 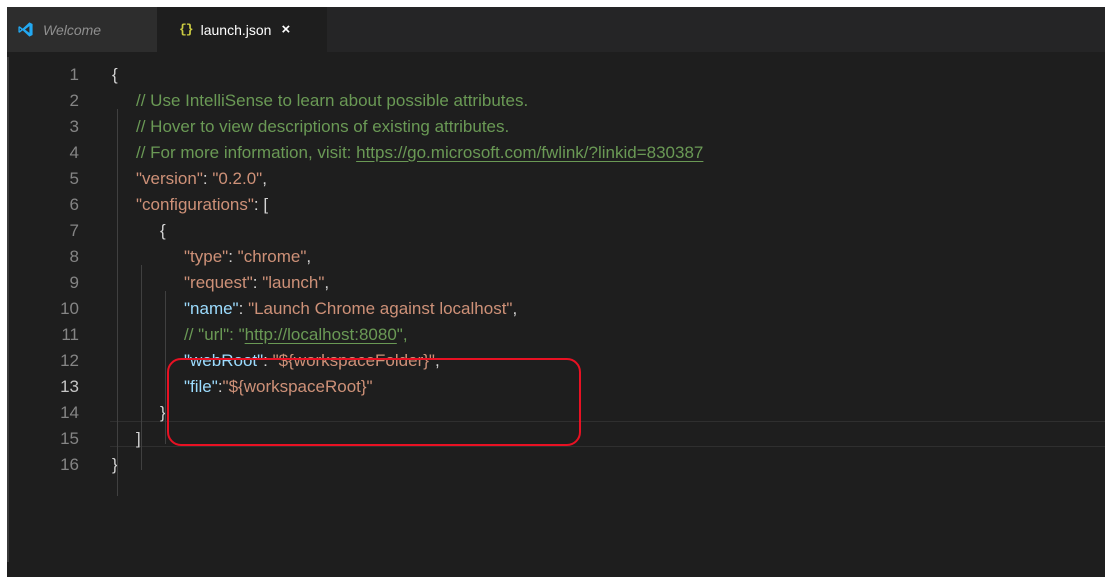 I want to click on tab-label: launch.json, so click(x=236, y=29).